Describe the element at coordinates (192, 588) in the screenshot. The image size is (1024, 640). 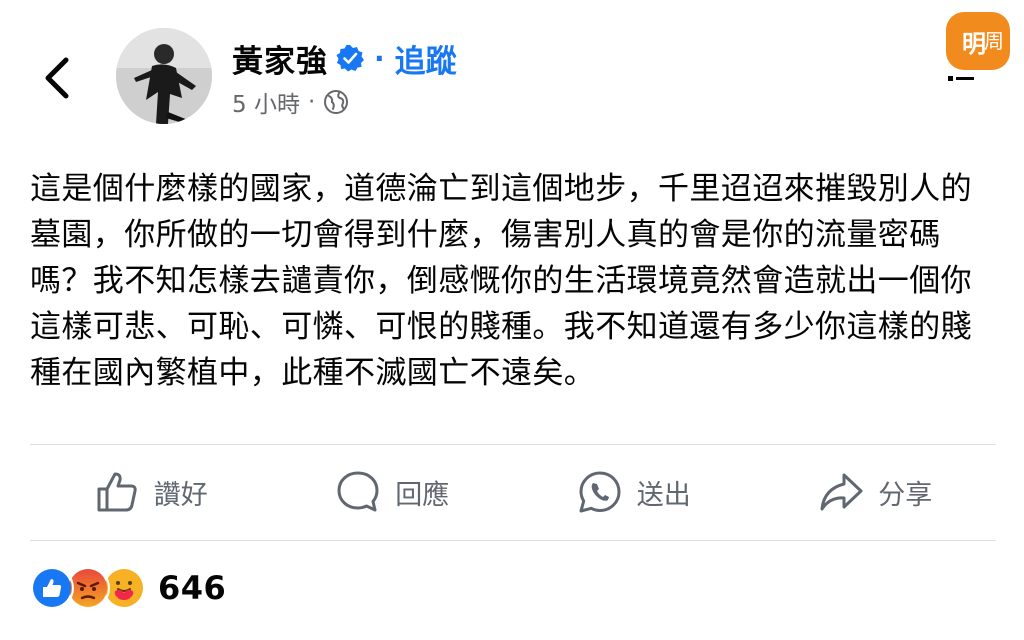
I see `reaction-count: 646` at that location.